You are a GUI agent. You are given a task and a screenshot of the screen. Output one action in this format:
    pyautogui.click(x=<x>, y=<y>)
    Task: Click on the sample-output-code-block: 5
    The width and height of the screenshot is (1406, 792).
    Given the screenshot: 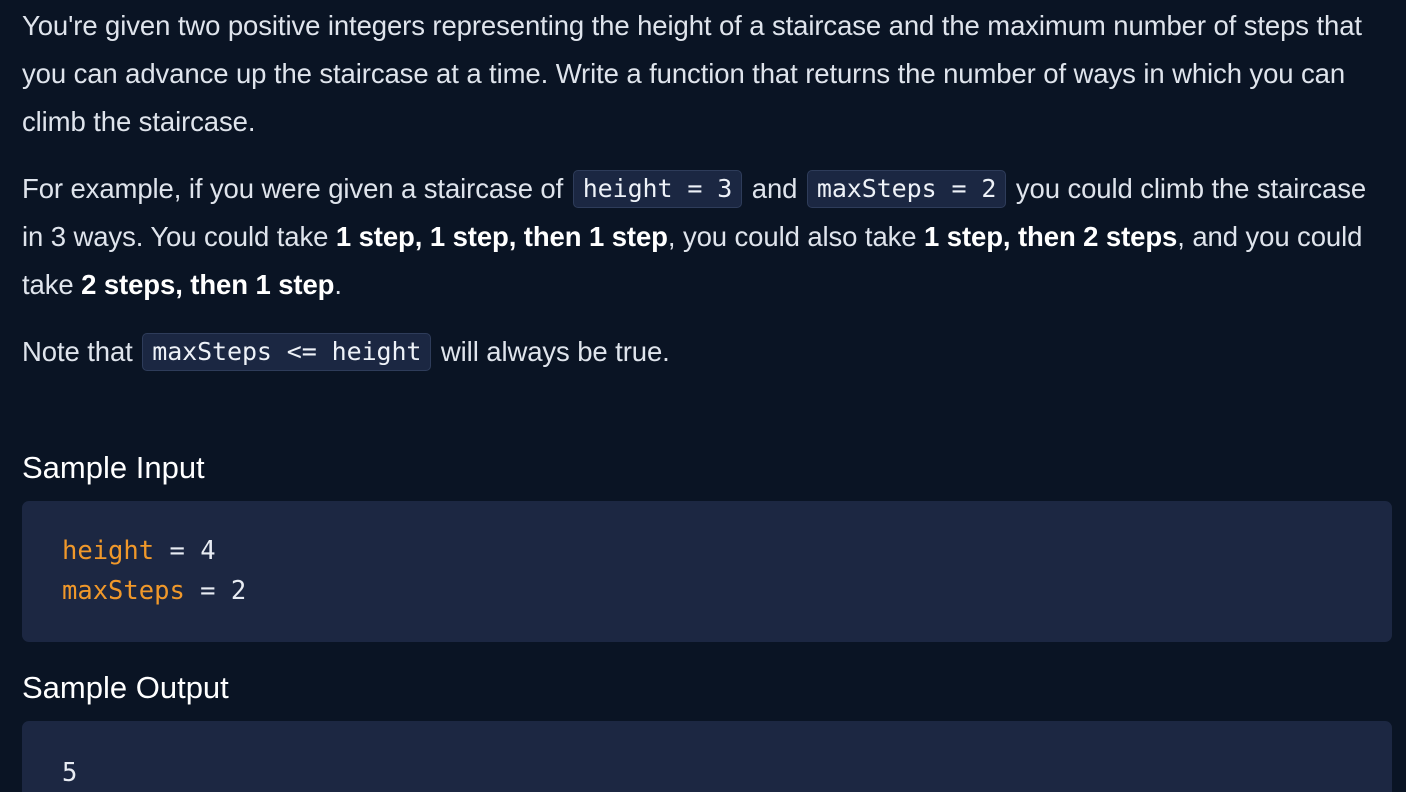 What is the action you would take?
    pyautogui.click(x=707, y=756)
    